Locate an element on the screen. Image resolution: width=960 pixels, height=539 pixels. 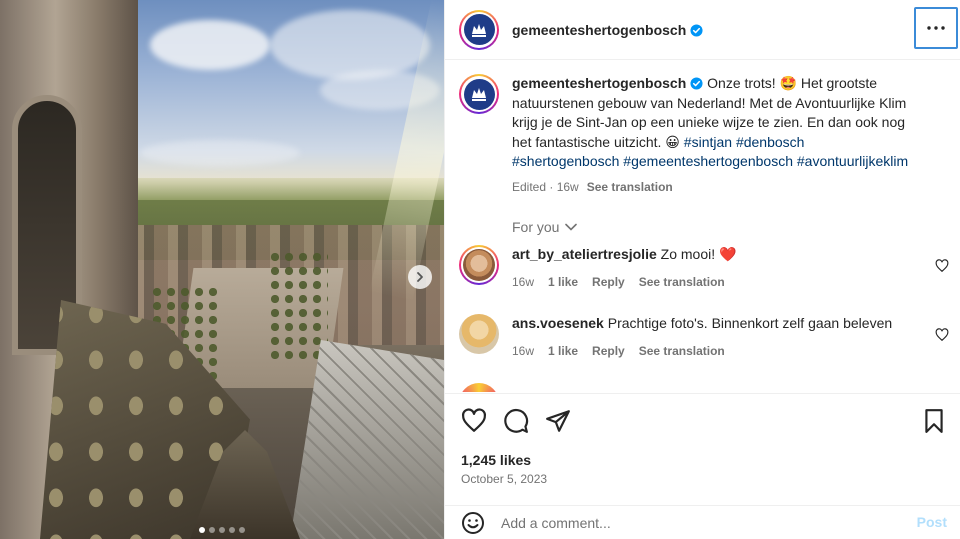
hashtag-link: #sintjan #denbosch is located at coordinates (744, 142).